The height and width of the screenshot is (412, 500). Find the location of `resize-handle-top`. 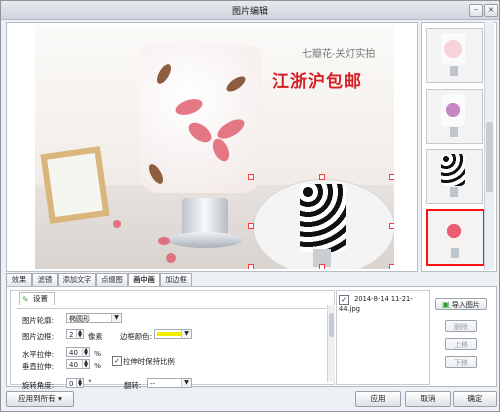

resize-handle-top is located at coordinates (322, 177).